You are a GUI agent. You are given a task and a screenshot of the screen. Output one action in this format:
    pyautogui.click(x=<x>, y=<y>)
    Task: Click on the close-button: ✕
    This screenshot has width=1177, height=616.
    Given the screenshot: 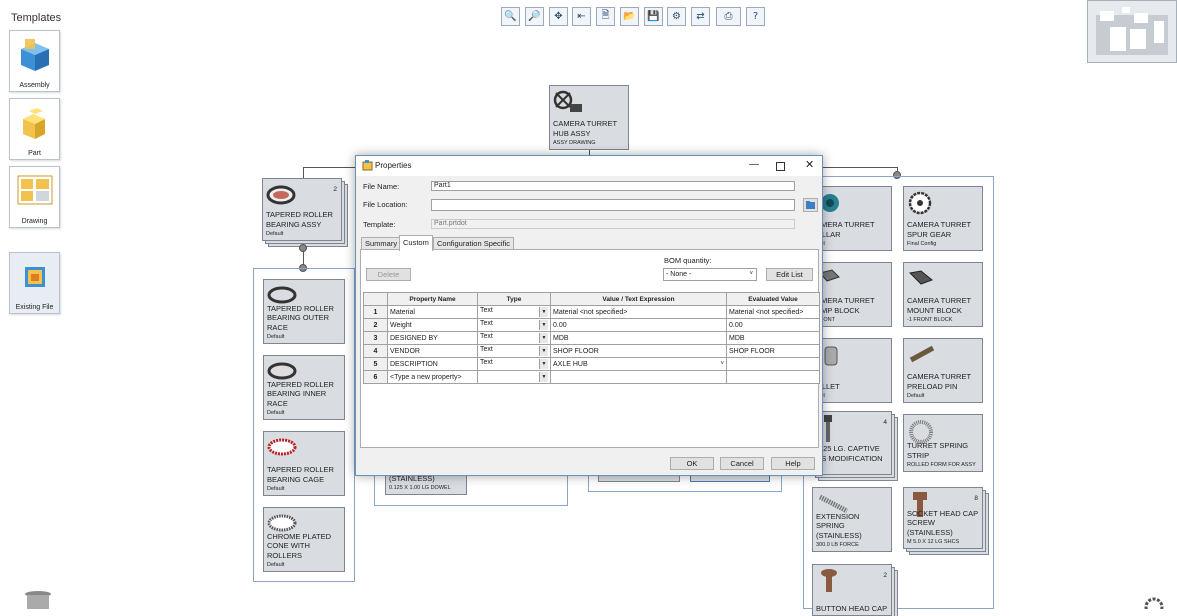 What is the action you would take?
    pyautogui.click(x=809, y=164)
    